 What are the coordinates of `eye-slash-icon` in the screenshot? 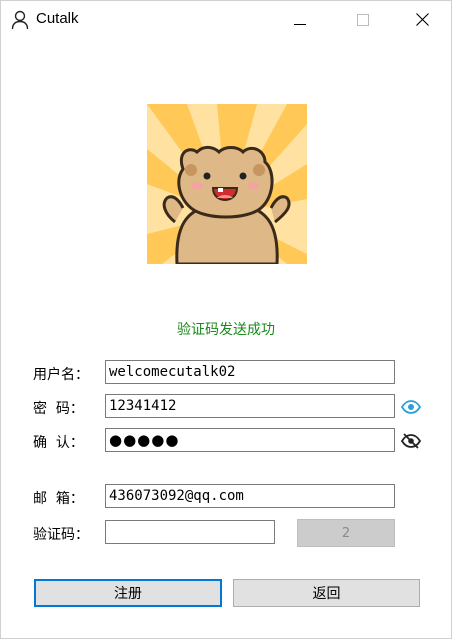 It's located at (411, 441).